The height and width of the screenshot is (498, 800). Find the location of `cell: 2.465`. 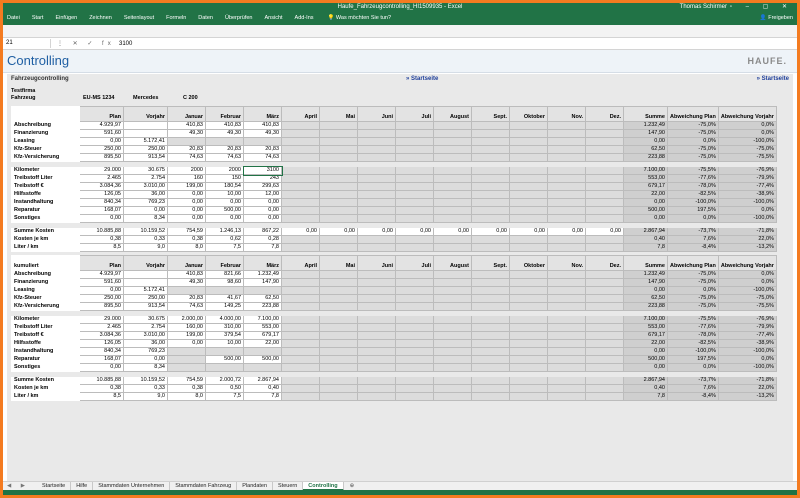

cell: 2.465 is located at coordinates (101, 178).